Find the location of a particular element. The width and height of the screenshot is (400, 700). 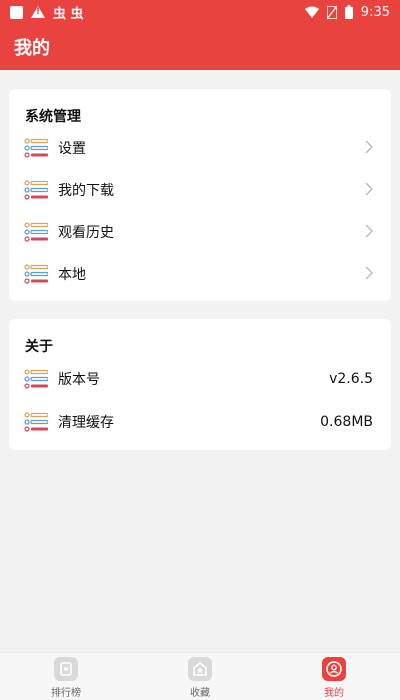

menu-item-label: 本地 is located at coordinates (72, 275).